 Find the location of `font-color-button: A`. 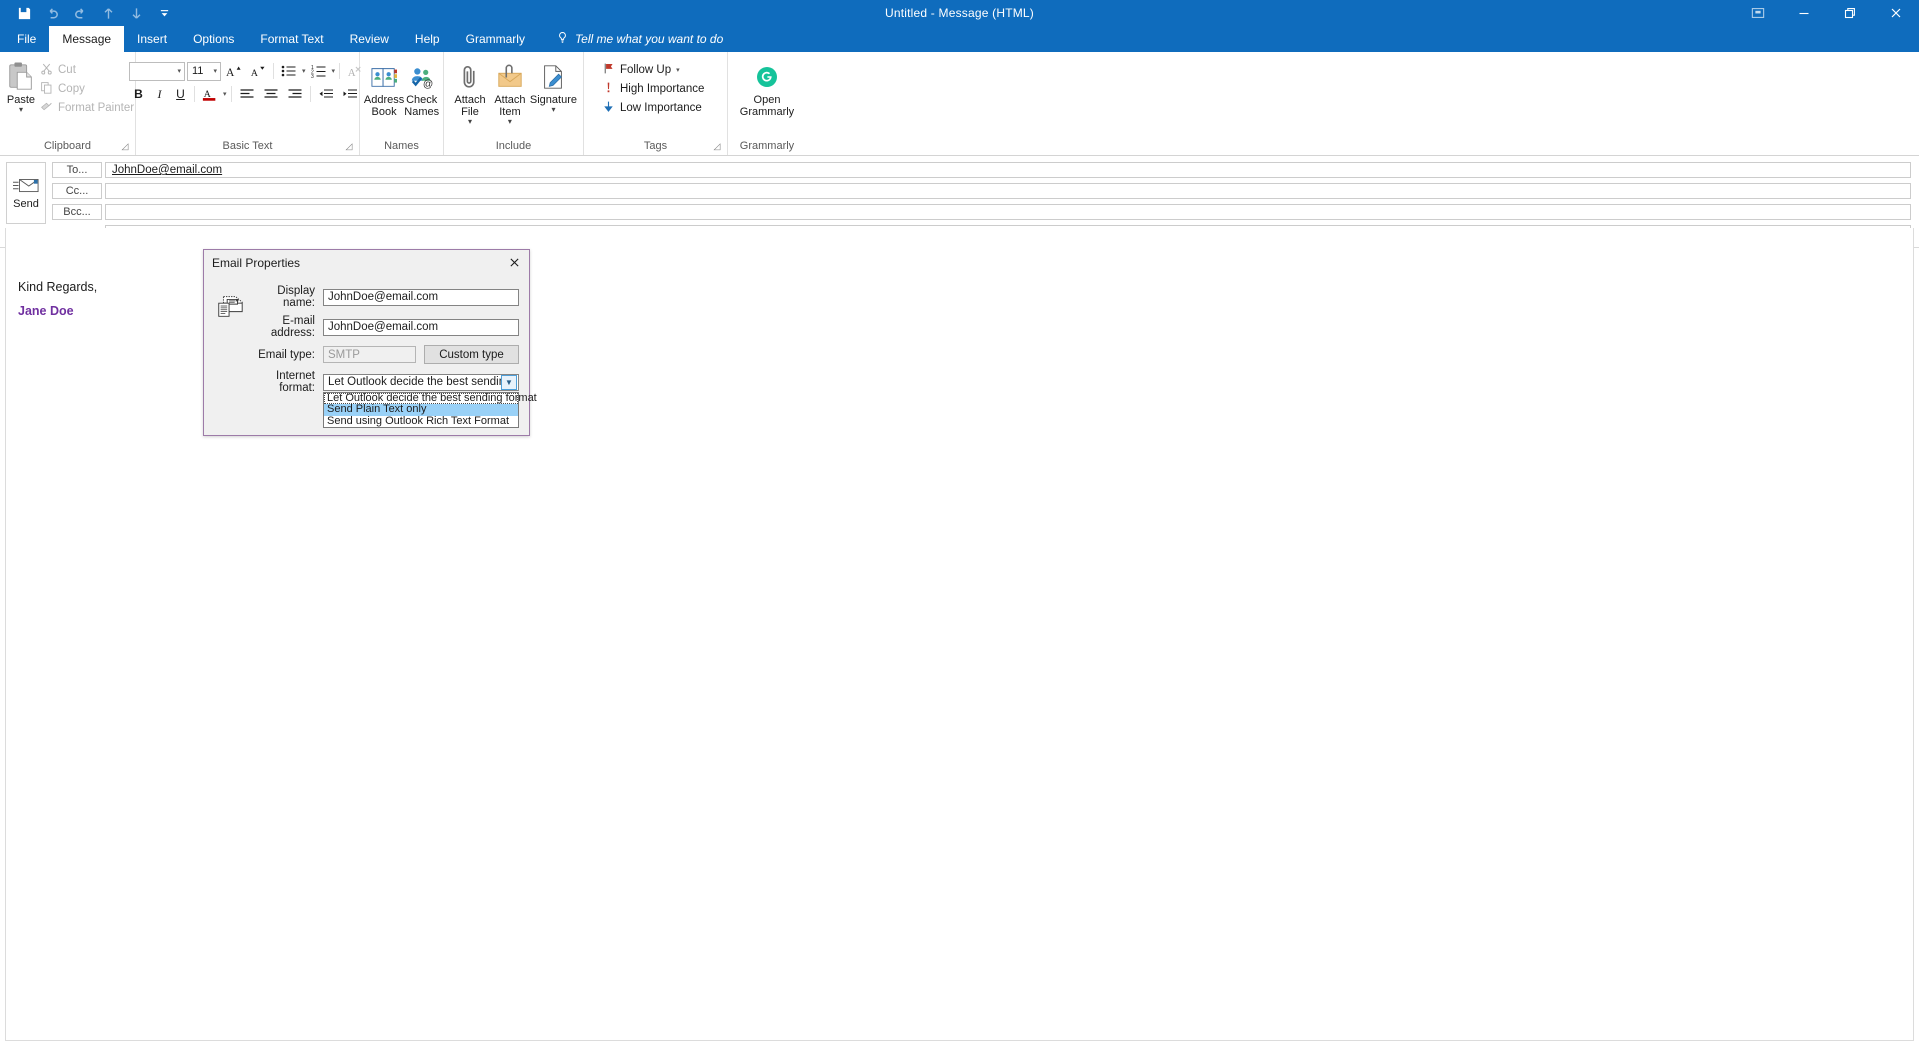

font-color-button: A is located at coordinates (210, 94).